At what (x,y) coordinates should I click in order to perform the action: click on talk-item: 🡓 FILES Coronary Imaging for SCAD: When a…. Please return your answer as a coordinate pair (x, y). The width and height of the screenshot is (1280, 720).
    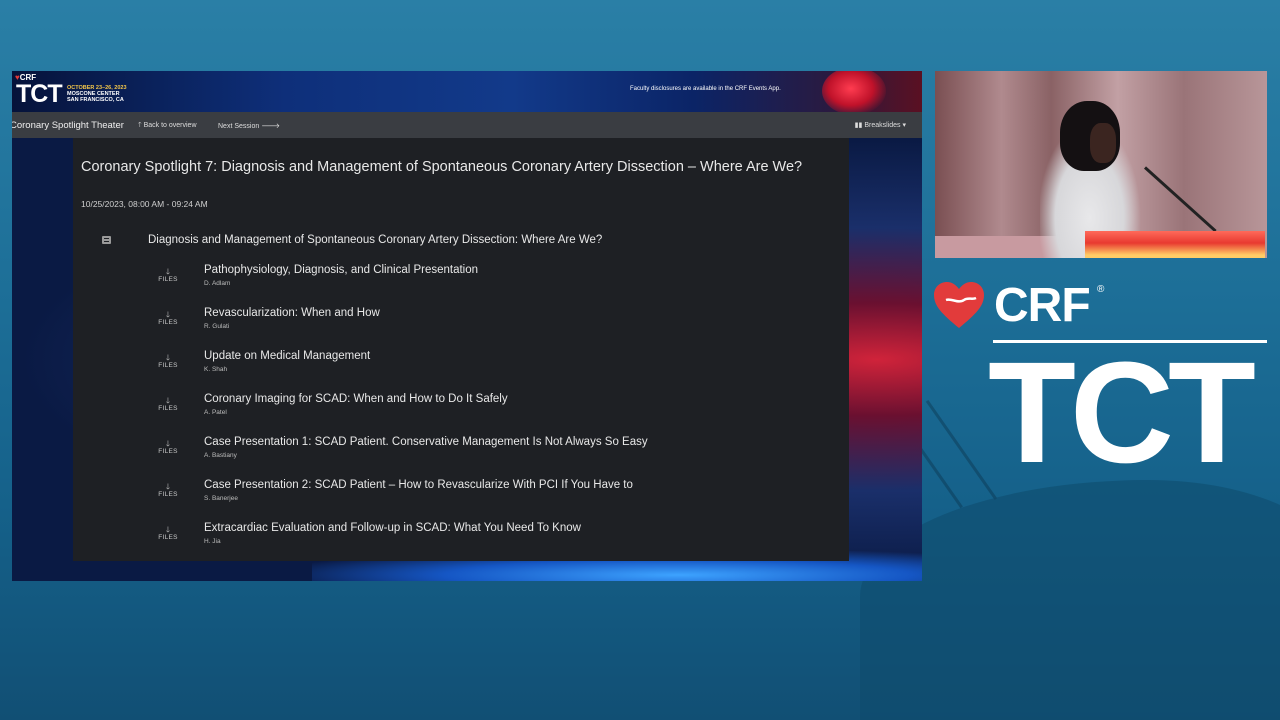
    Looking at the image, I should click on (493, 412).